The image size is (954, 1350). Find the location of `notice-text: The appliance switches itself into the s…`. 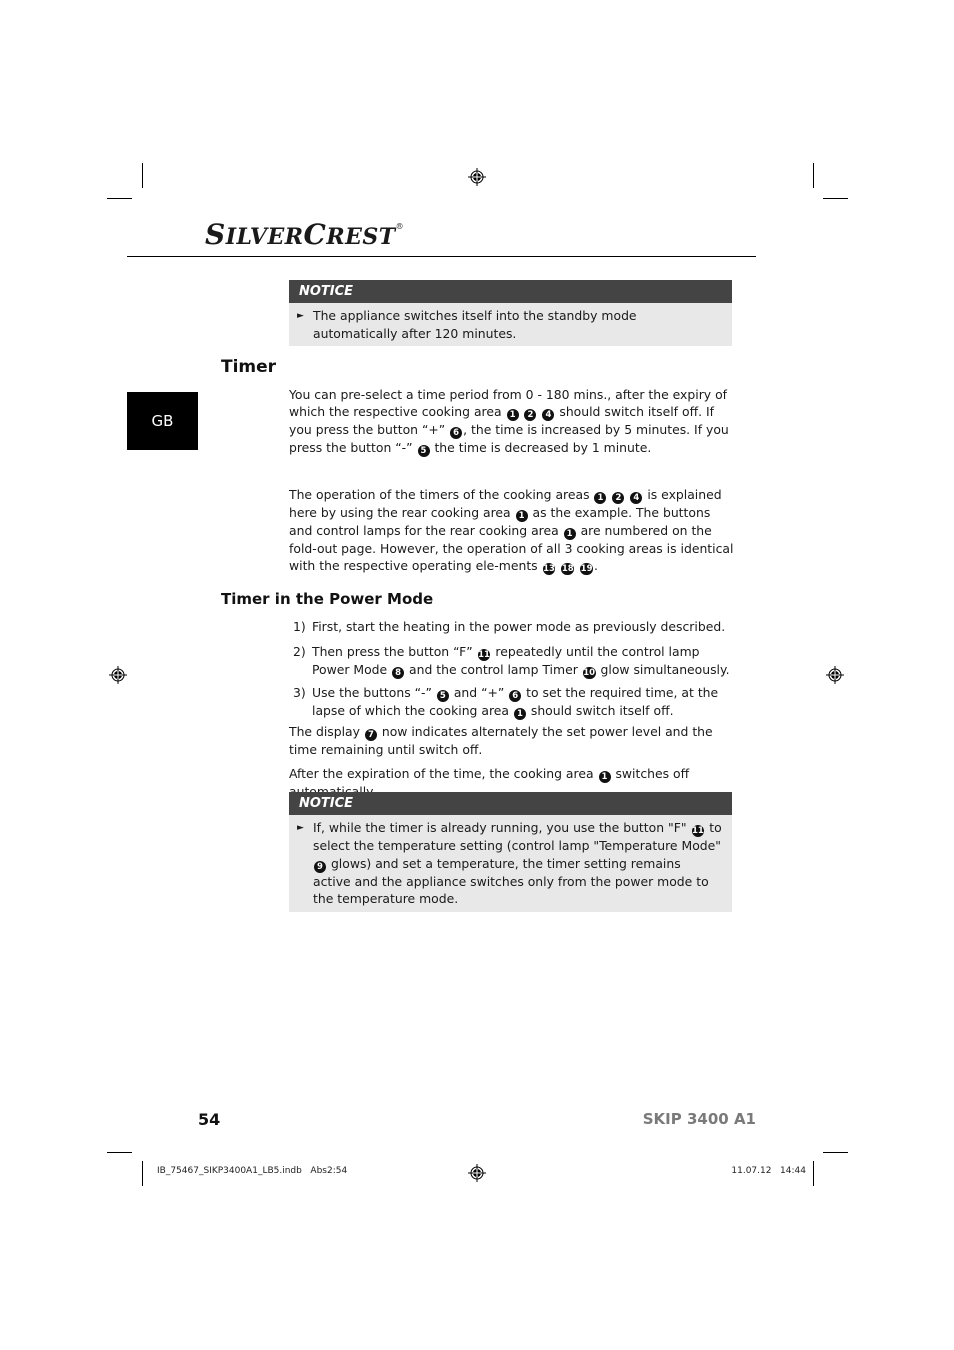

notice-text: The appliance switches itself into the s… is located at coordinates (475, 324).